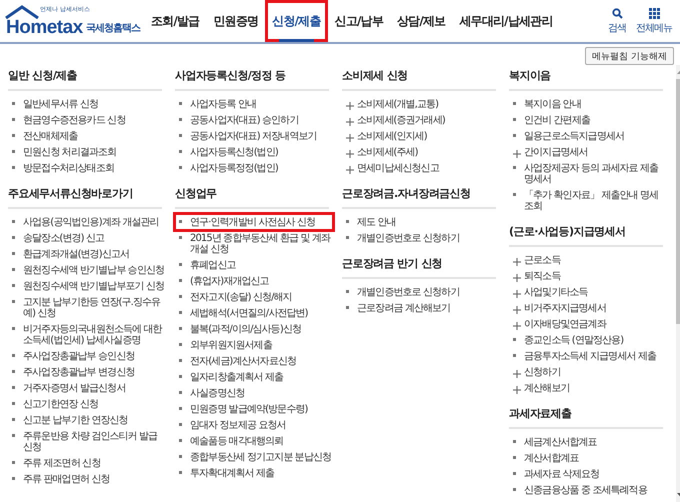 Image resolution: width=680 pixels, height=502 pixels. Describe the element at coordinates (398, 168) in the screenshot. I see `menu-link: 면세미납세신청신고` at that location.